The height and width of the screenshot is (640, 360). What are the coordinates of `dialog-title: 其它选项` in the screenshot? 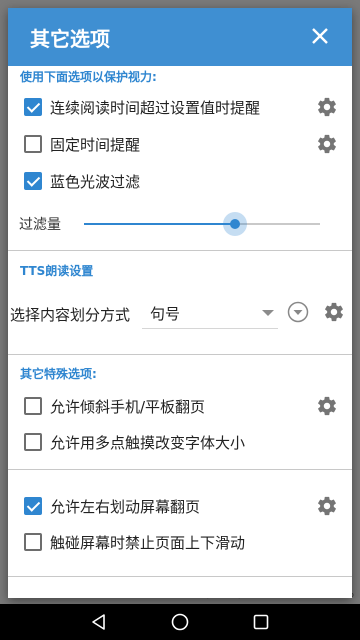 It's located at (70, 39).